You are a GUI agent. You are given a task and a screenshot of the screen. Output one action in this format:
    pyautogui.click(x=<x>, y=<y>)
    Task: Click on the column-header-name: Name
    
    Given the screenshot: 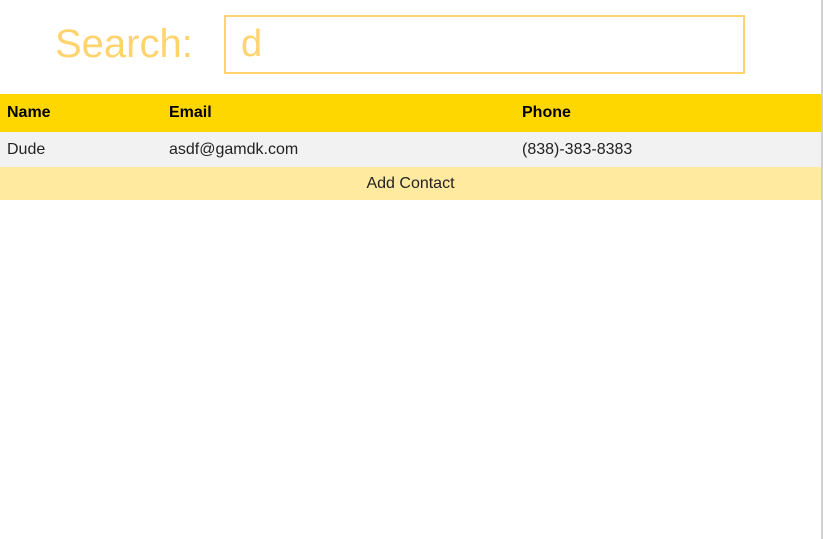 What is the action you would take?
    pyautogui.click(x=81, y=113)
    